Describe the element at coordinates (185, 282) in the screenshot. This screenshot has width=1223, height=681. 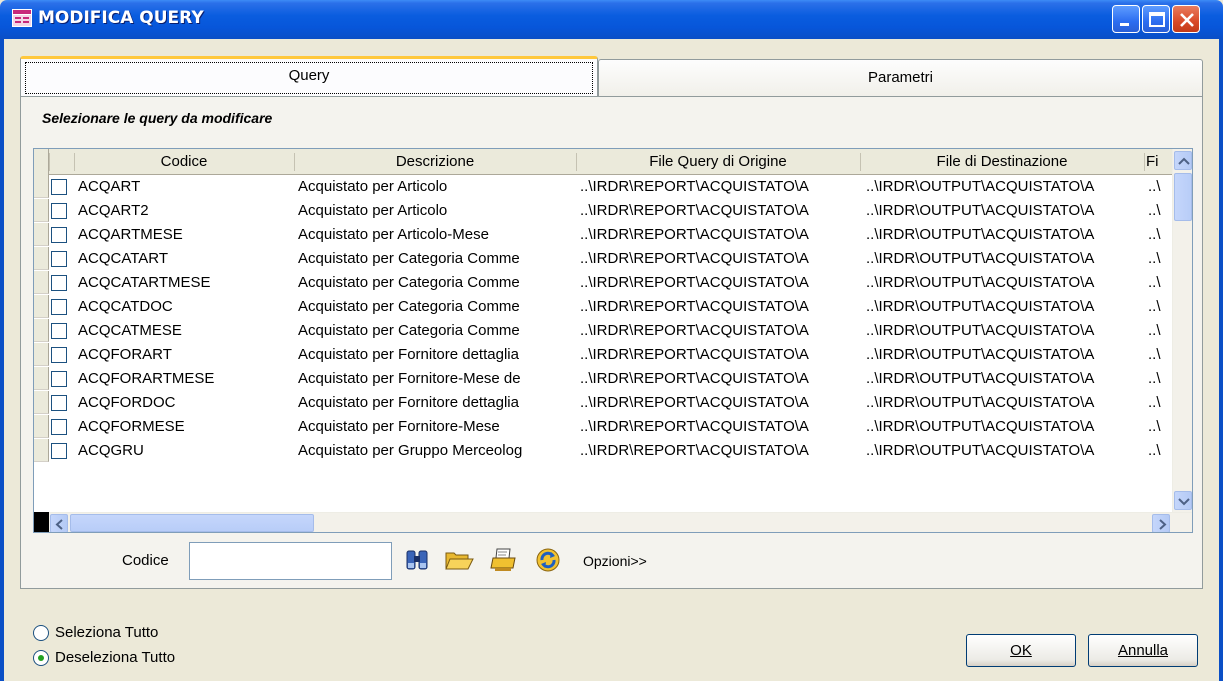
I see `cell-codice: ACQCATARTMESE` at that location.